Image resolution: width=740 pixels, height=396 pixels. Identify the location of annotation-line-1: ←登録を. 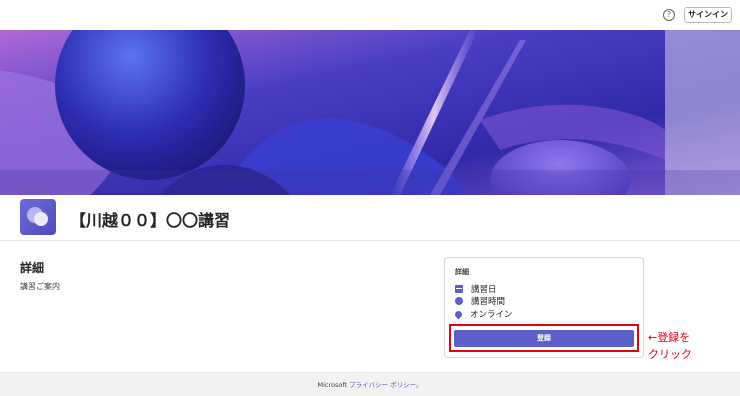
(669, 337).